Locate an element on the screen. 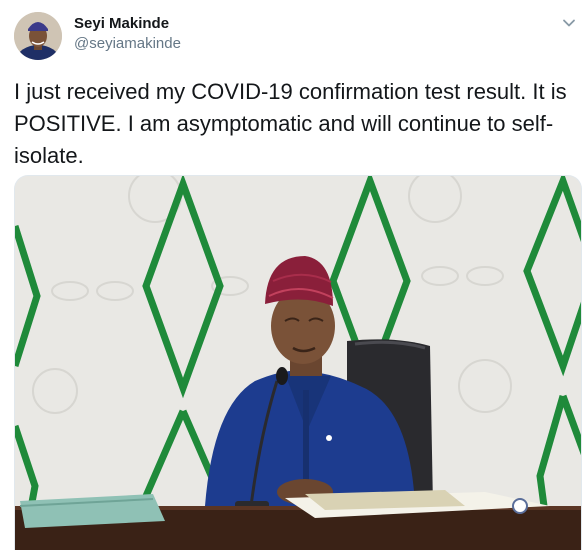 This screenshot has height=550, width=586. author-block: Seyi Makinde @seyiamakinde is located at coordinates (127, 34).